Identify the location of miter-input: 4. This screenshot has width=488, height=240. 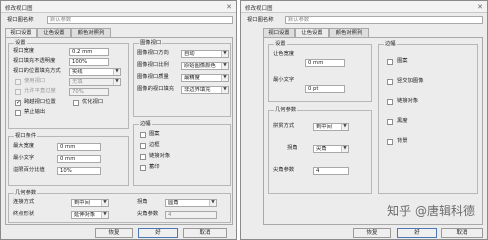
(191, 215).